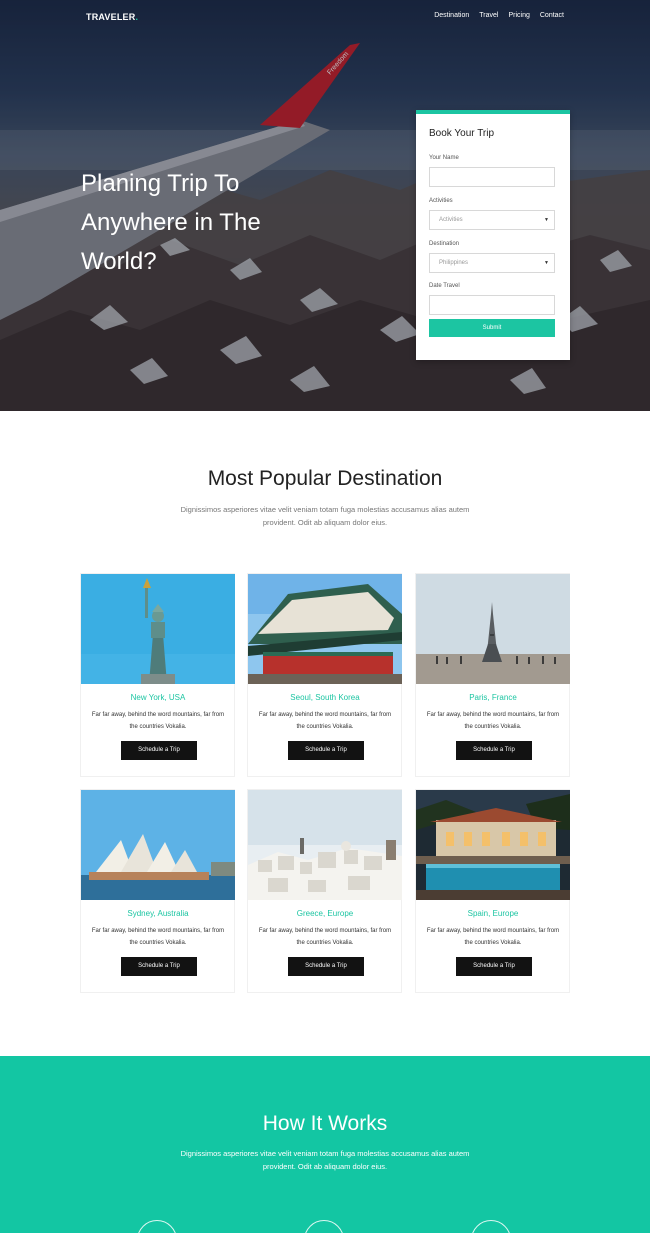 This screenshot has width=650, height=1233. I want to click on popular-section-title: Most Popular Destination, so click(325, 478).